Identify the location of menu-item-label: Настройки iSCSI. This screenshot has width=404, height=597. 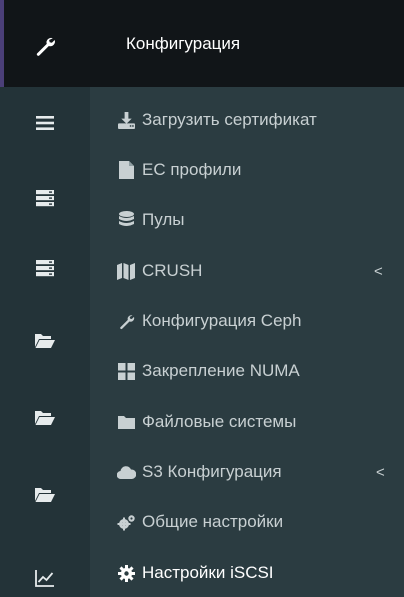
(208, 572).